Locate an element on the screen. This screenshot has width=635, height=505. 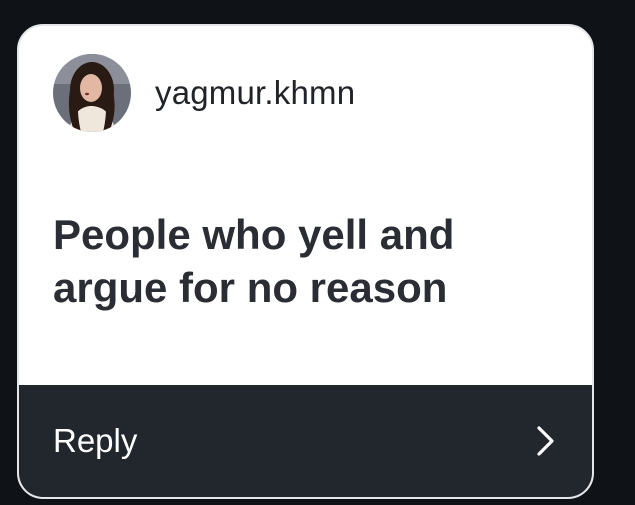
chevron-right-icon is located at coordinates (545, 441).